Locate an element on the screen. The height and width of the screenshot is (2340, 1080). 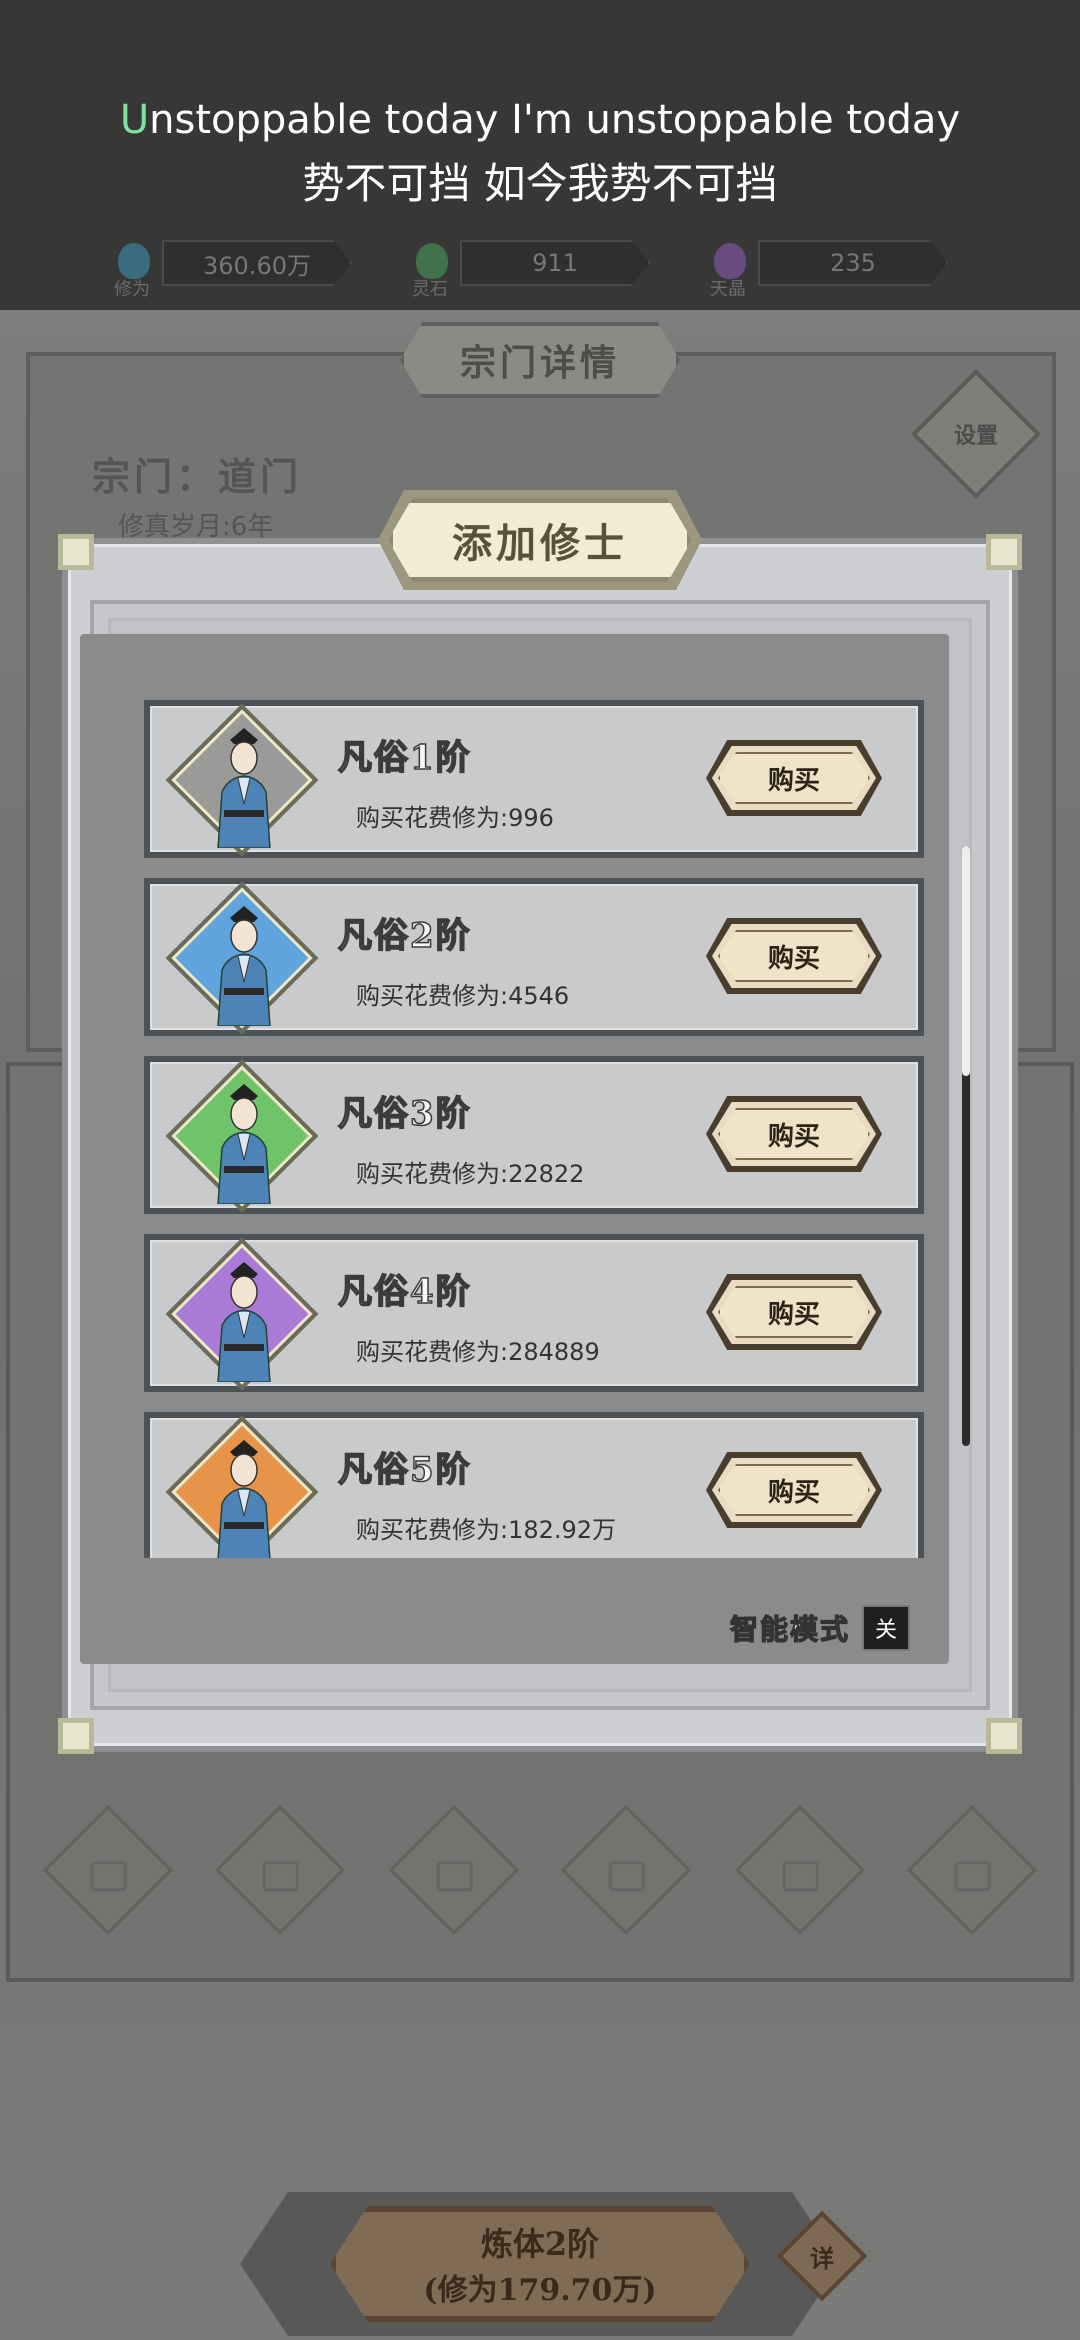
body-refining-button: 炼体2阶 (修为179.70万) is located at coordinates (540, 2264).